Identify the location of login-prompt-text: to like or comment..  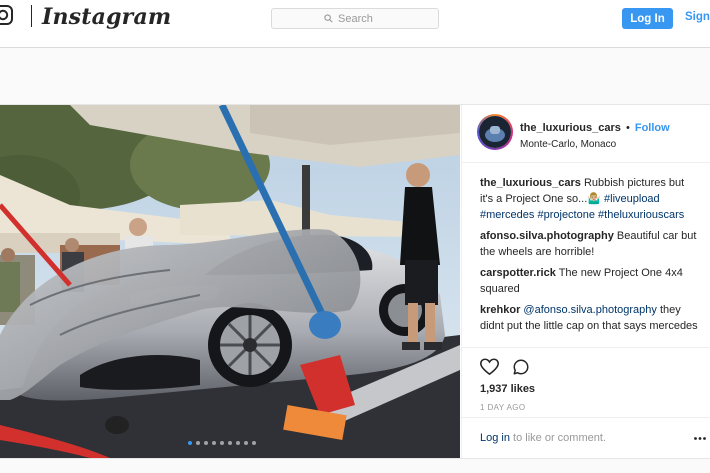
(559, 438).